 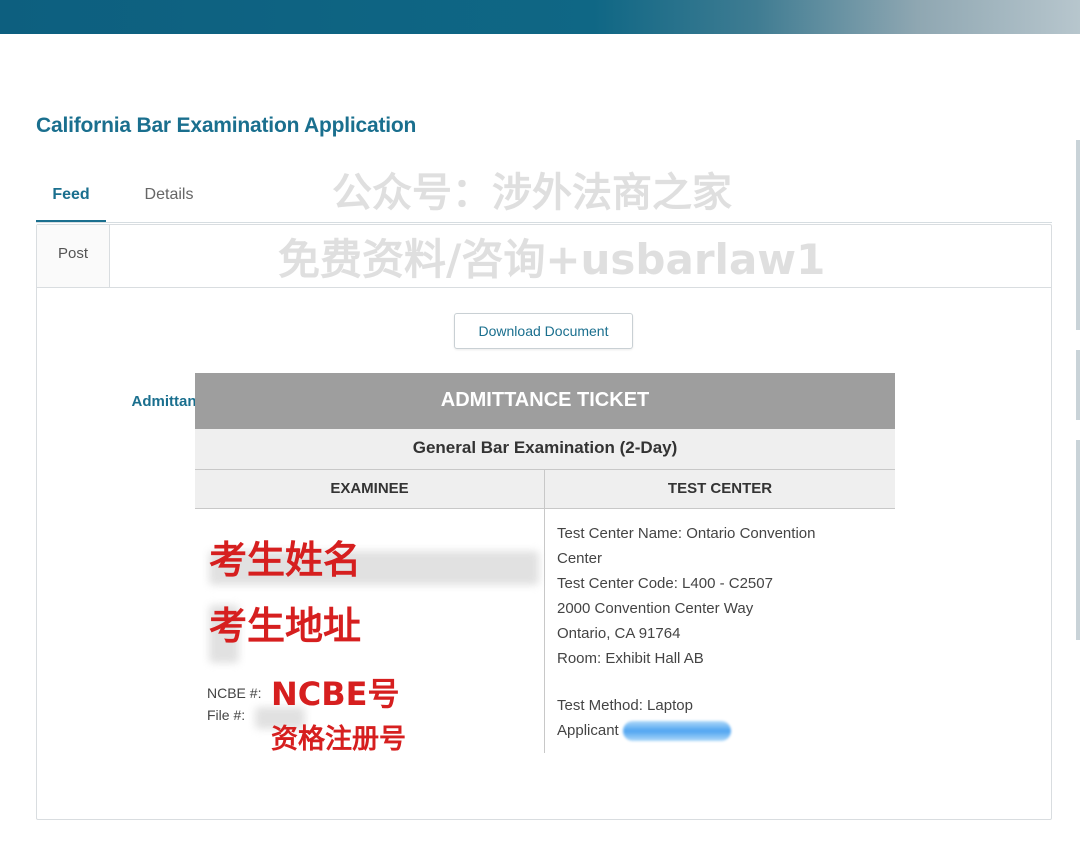 What do you see at coordinates (655, 608) in the screenshot?
I see `test-center-line: 2000 Convention Center Way` at bounding box center [655, 608].